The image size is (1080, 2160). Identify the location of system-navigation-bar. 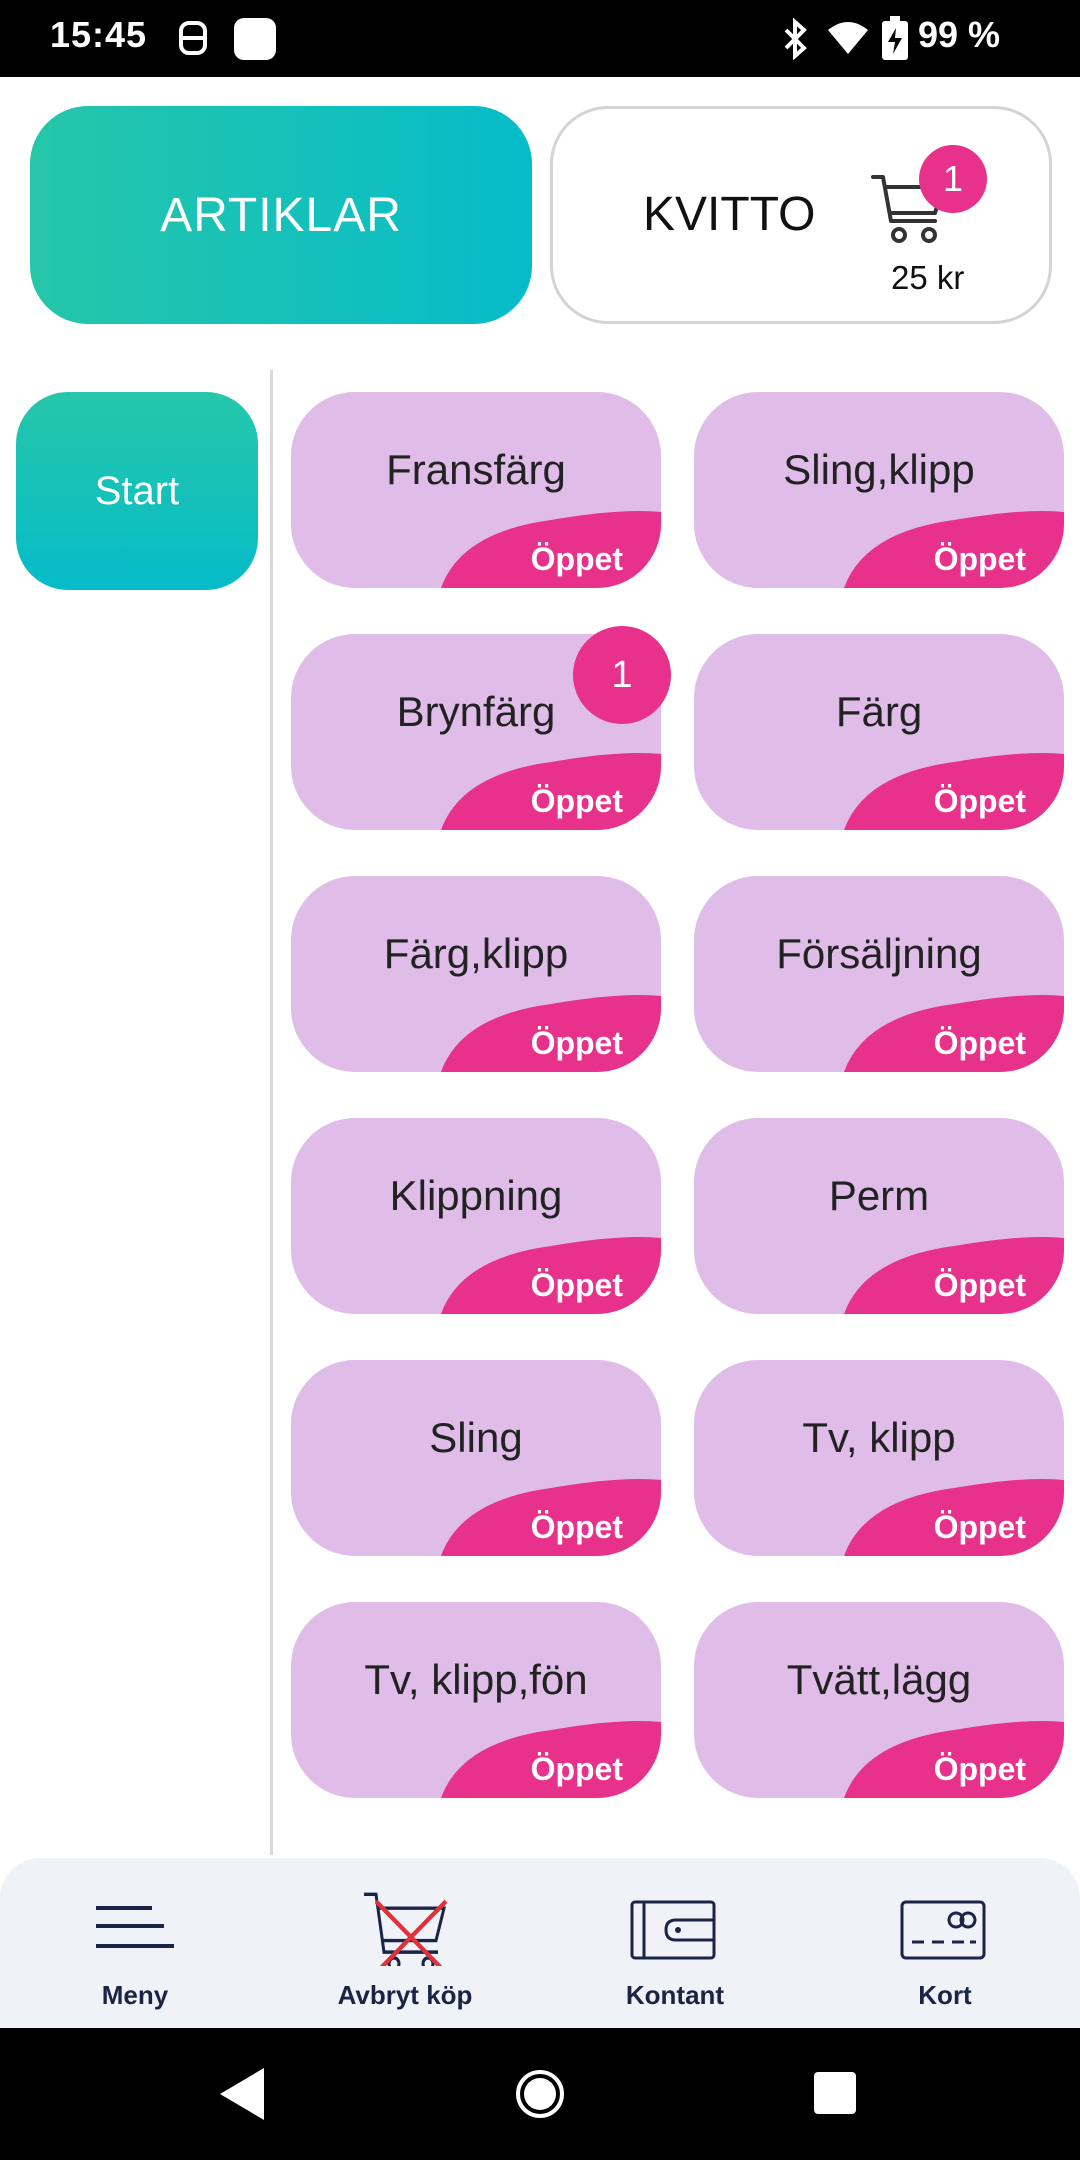
(540, 2094).